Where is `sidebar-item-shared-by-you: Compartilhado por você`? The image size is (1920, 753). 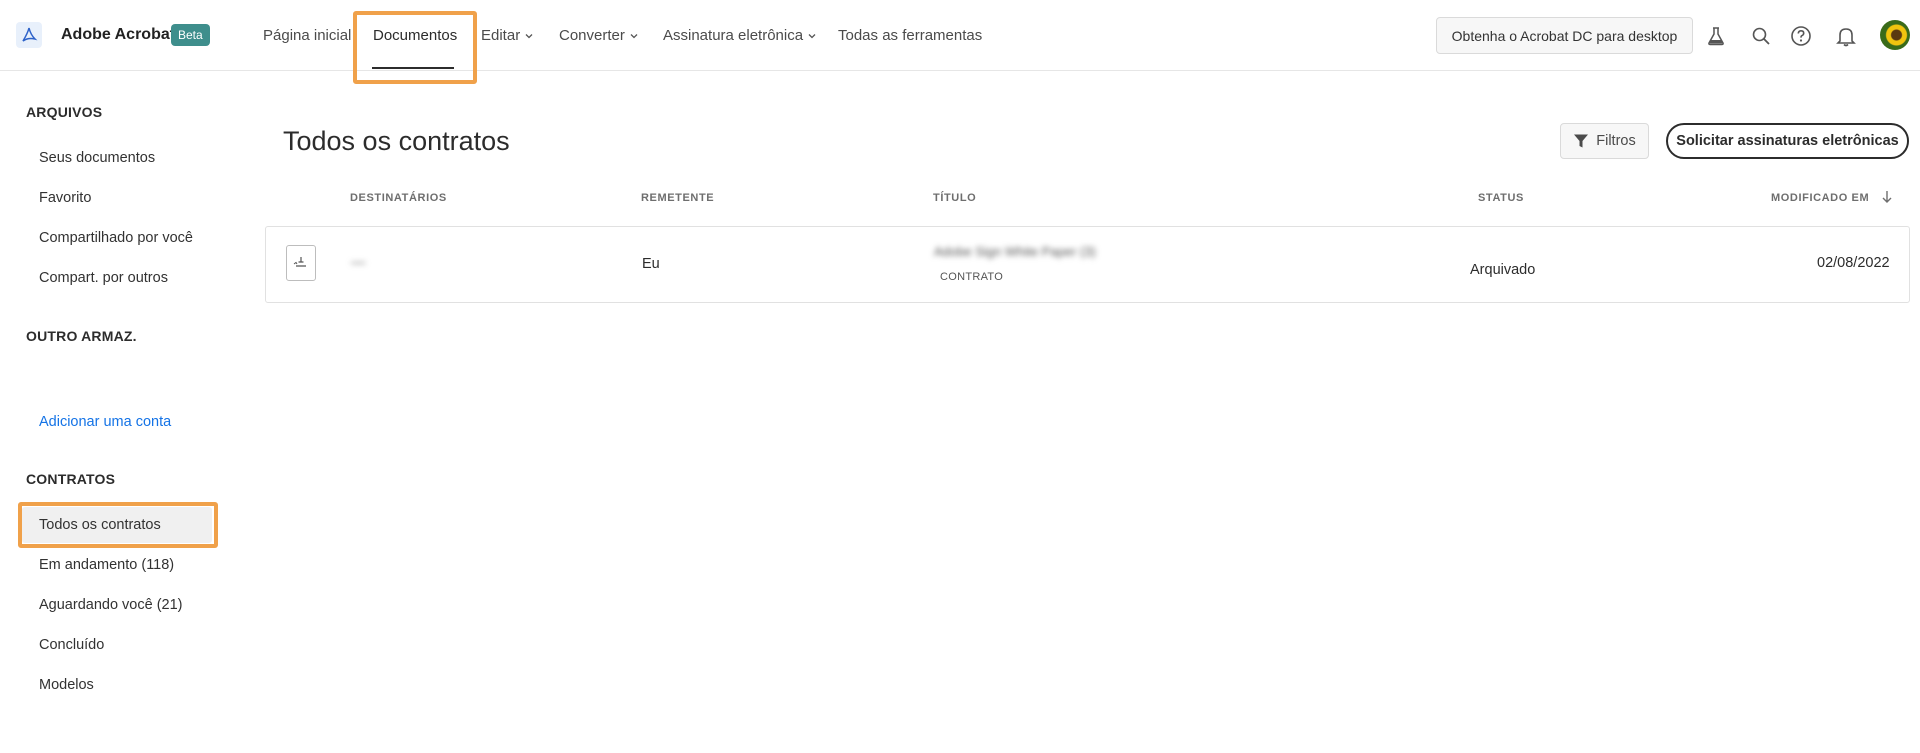 sidebar-item-shared-by-you: Compartilhado por você is located at coordinates (116, 238).